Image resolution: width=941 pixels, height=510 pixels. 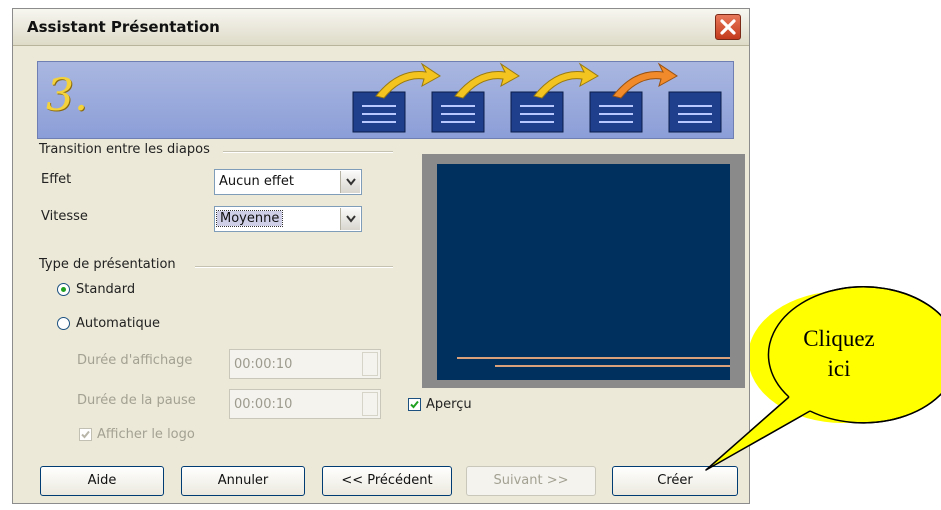 I want to click on radio-selected-dot, so click(x=63, y=289).